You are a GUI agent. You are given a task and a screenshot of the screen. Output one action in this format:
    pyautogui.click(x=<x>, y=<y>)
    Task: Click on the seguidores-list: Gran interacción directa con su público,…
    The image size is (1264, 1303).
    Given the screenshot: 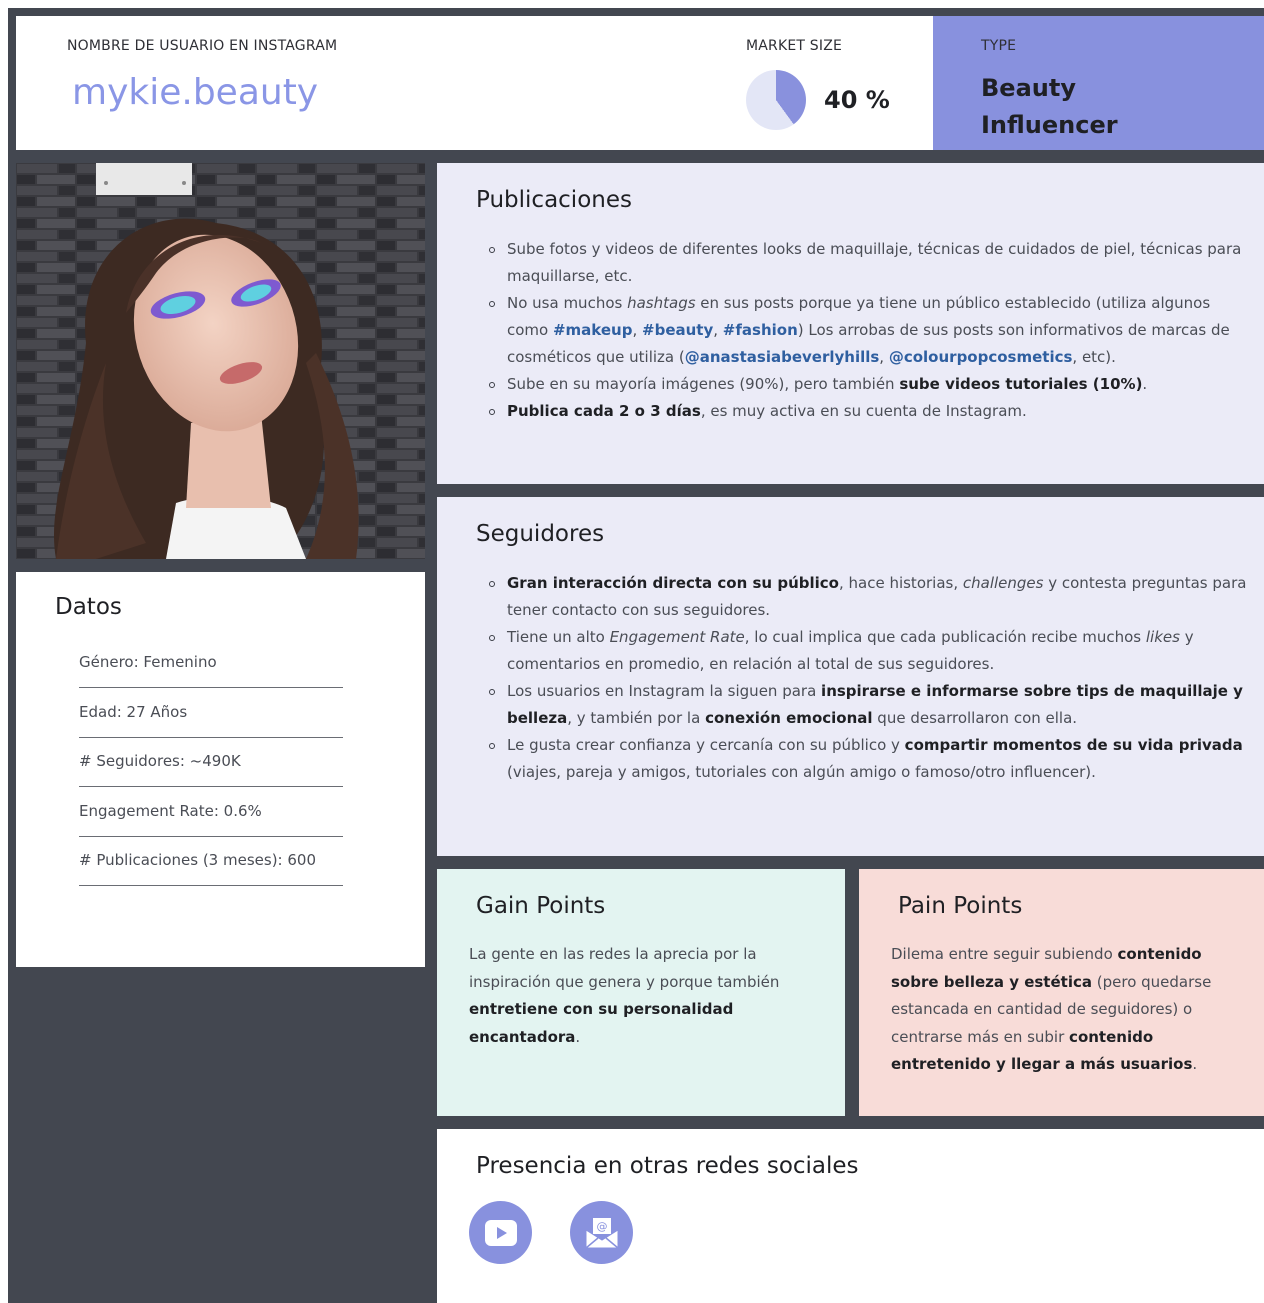 What is the action you would take?
    pyautogui.click(x=872, y=678)
    